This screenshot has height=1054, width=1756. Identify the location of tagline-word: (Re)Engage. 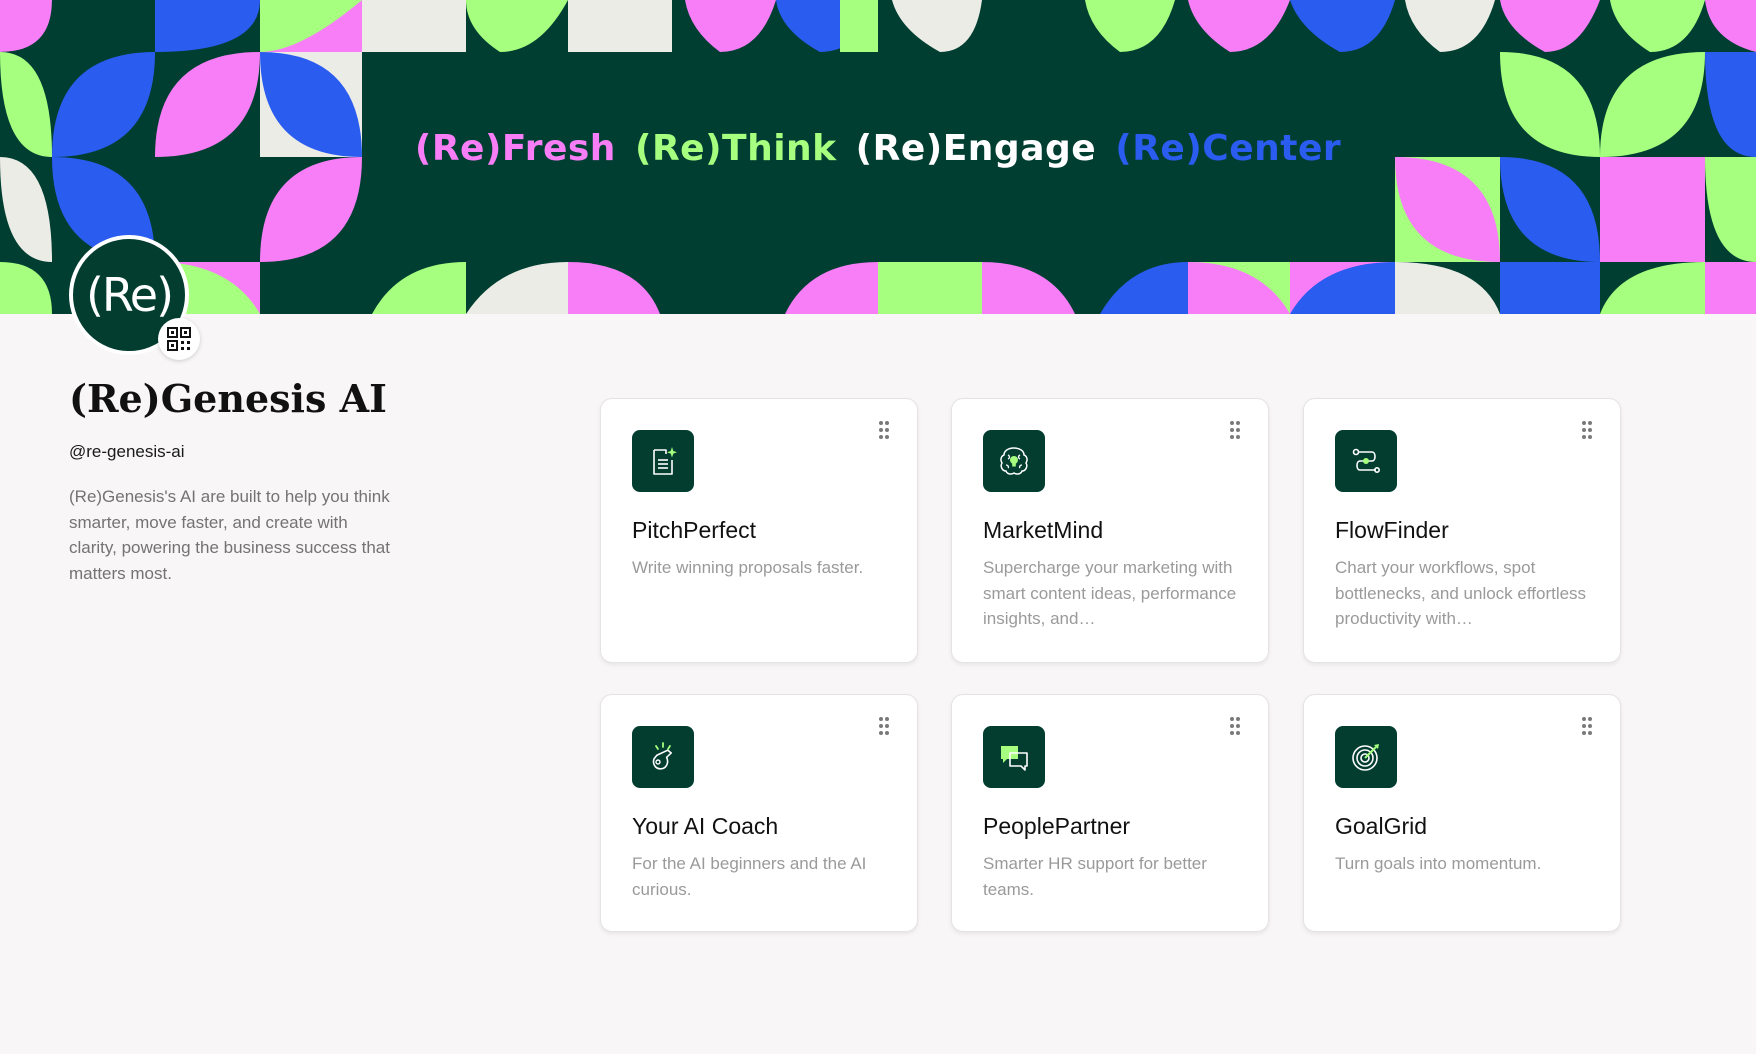
(976, 148).